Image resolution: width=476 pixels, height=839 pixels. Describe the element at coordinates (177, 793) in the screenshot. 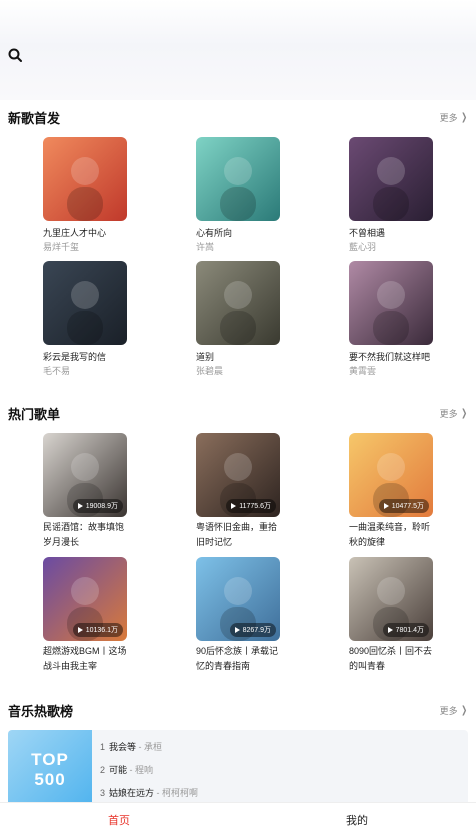

I see `rank-artist: - 柯柯柯啊` at that location.